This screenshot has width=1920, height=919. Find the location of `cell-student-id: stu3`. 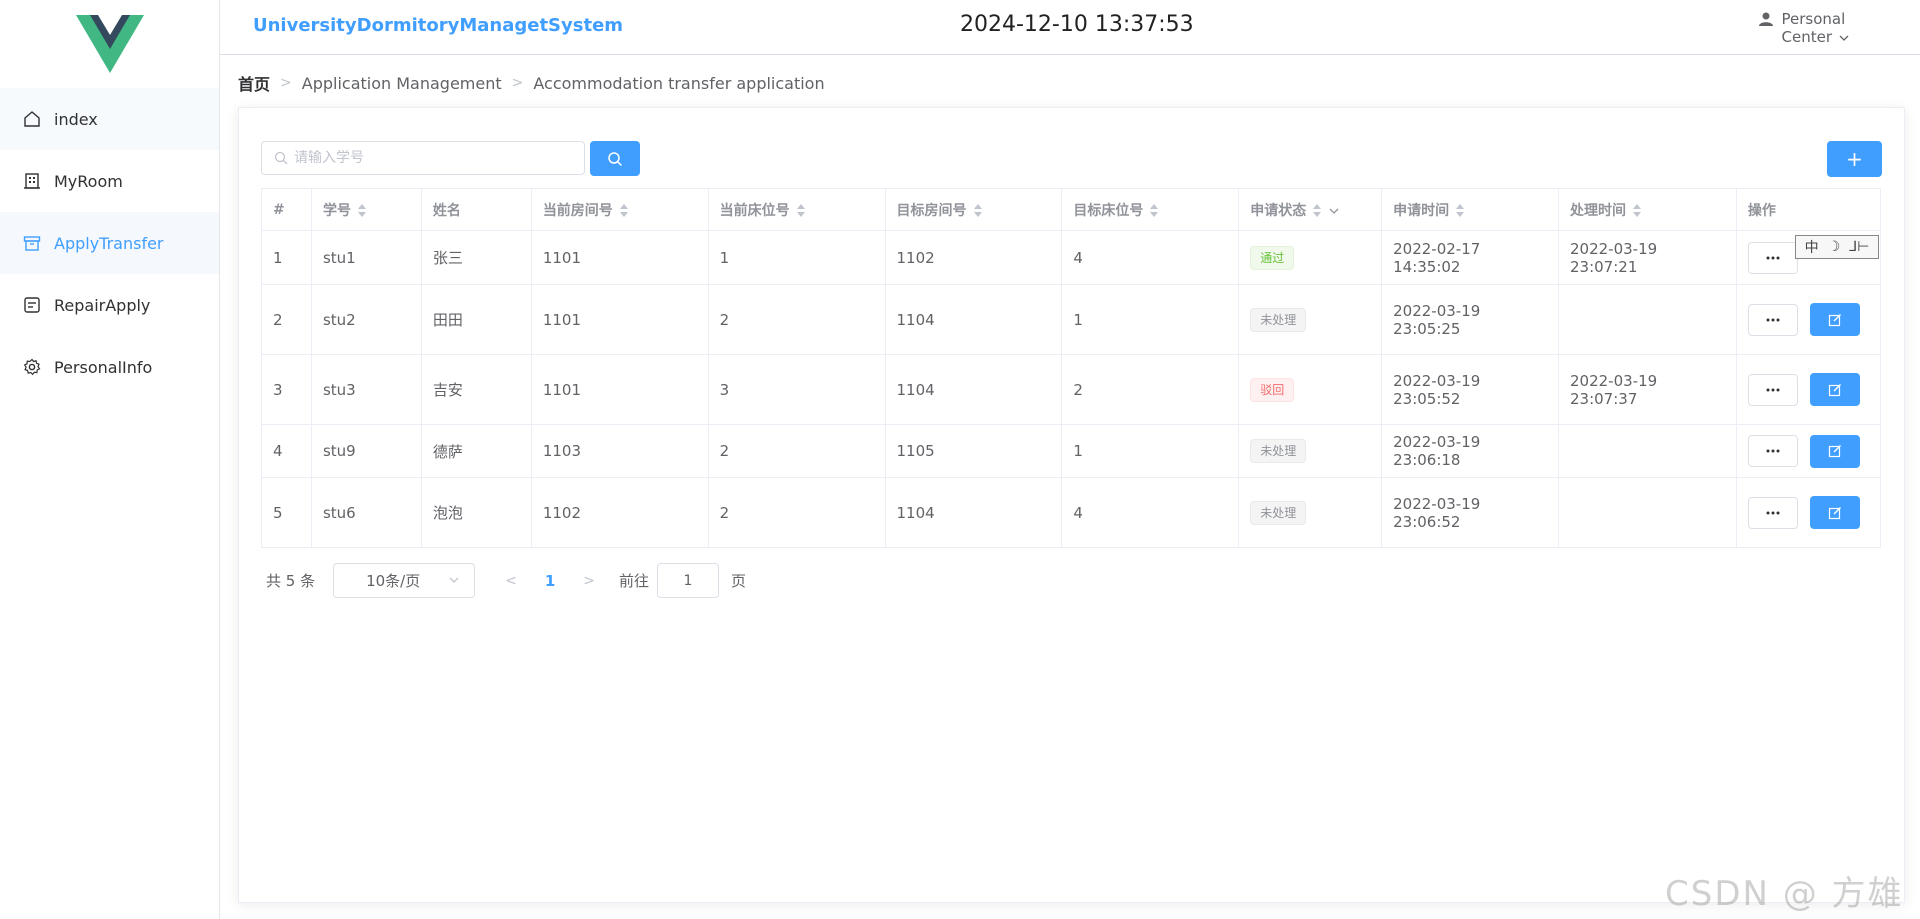

cell-student-id: stu3 is located at coordinates (366, 389).